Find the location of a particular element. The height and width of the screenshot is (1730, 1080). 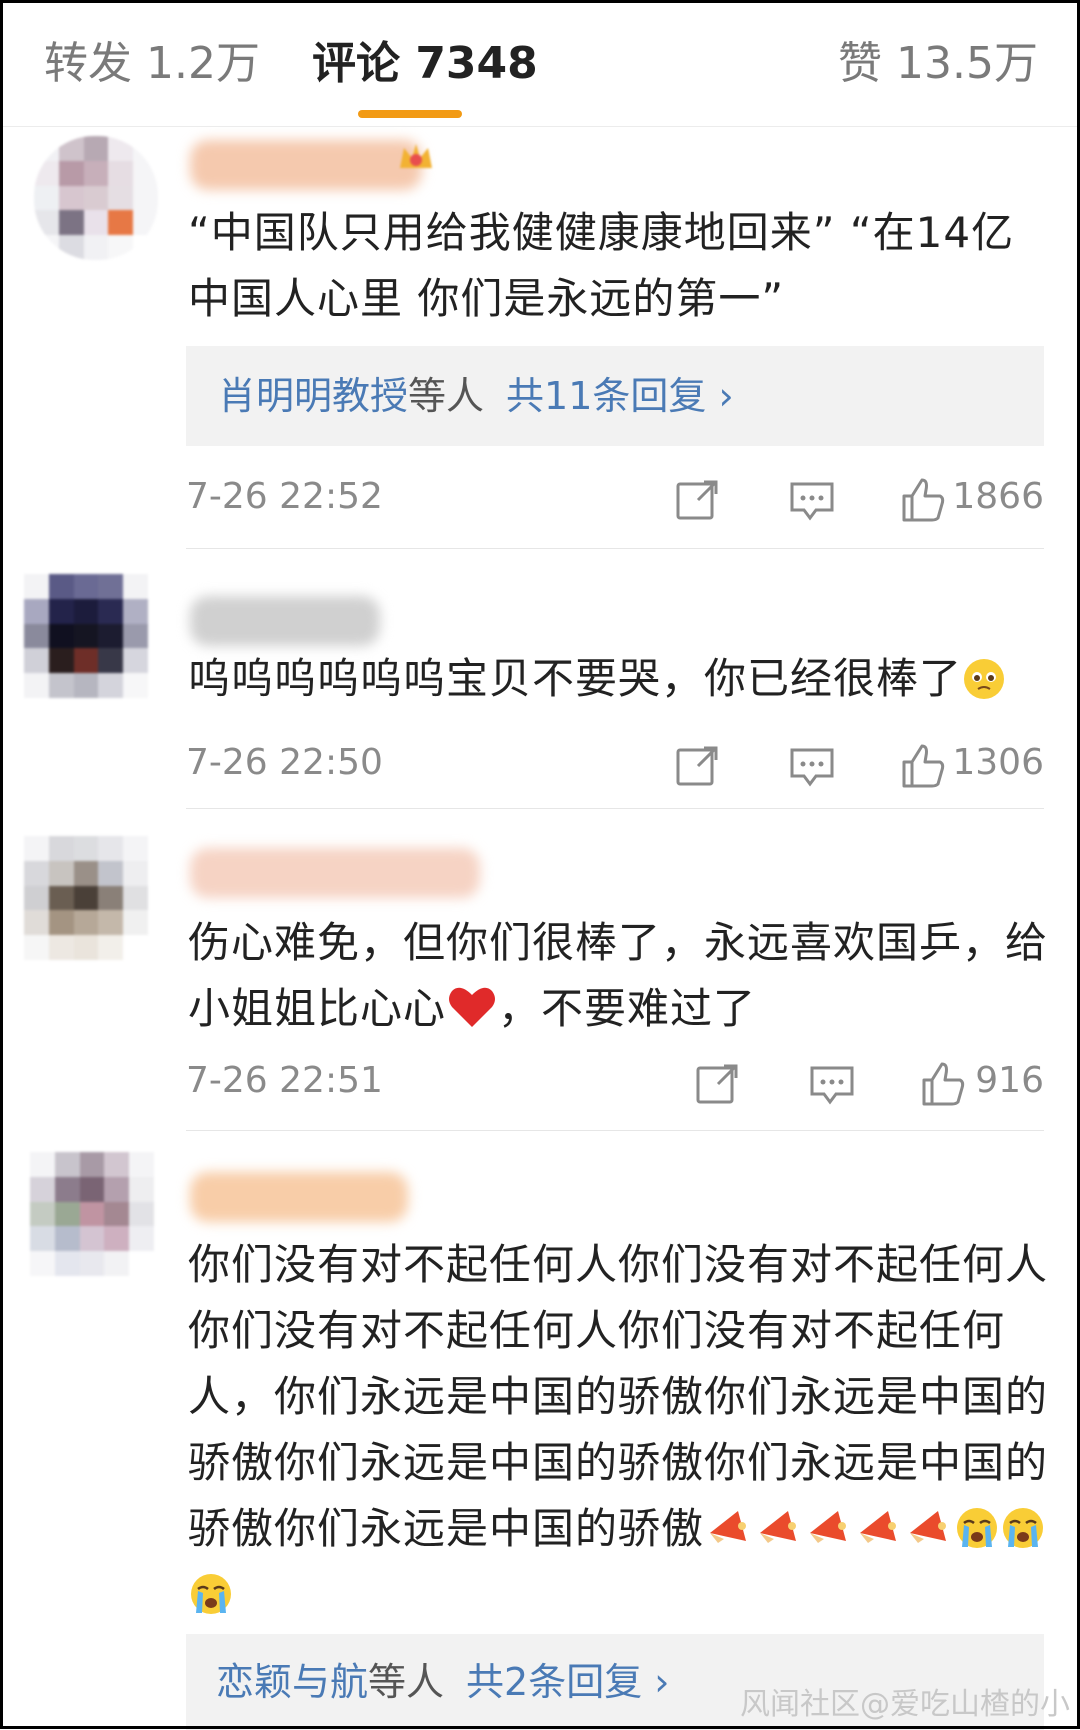

pleading-face-emoji is located at coordinates (984, 679).